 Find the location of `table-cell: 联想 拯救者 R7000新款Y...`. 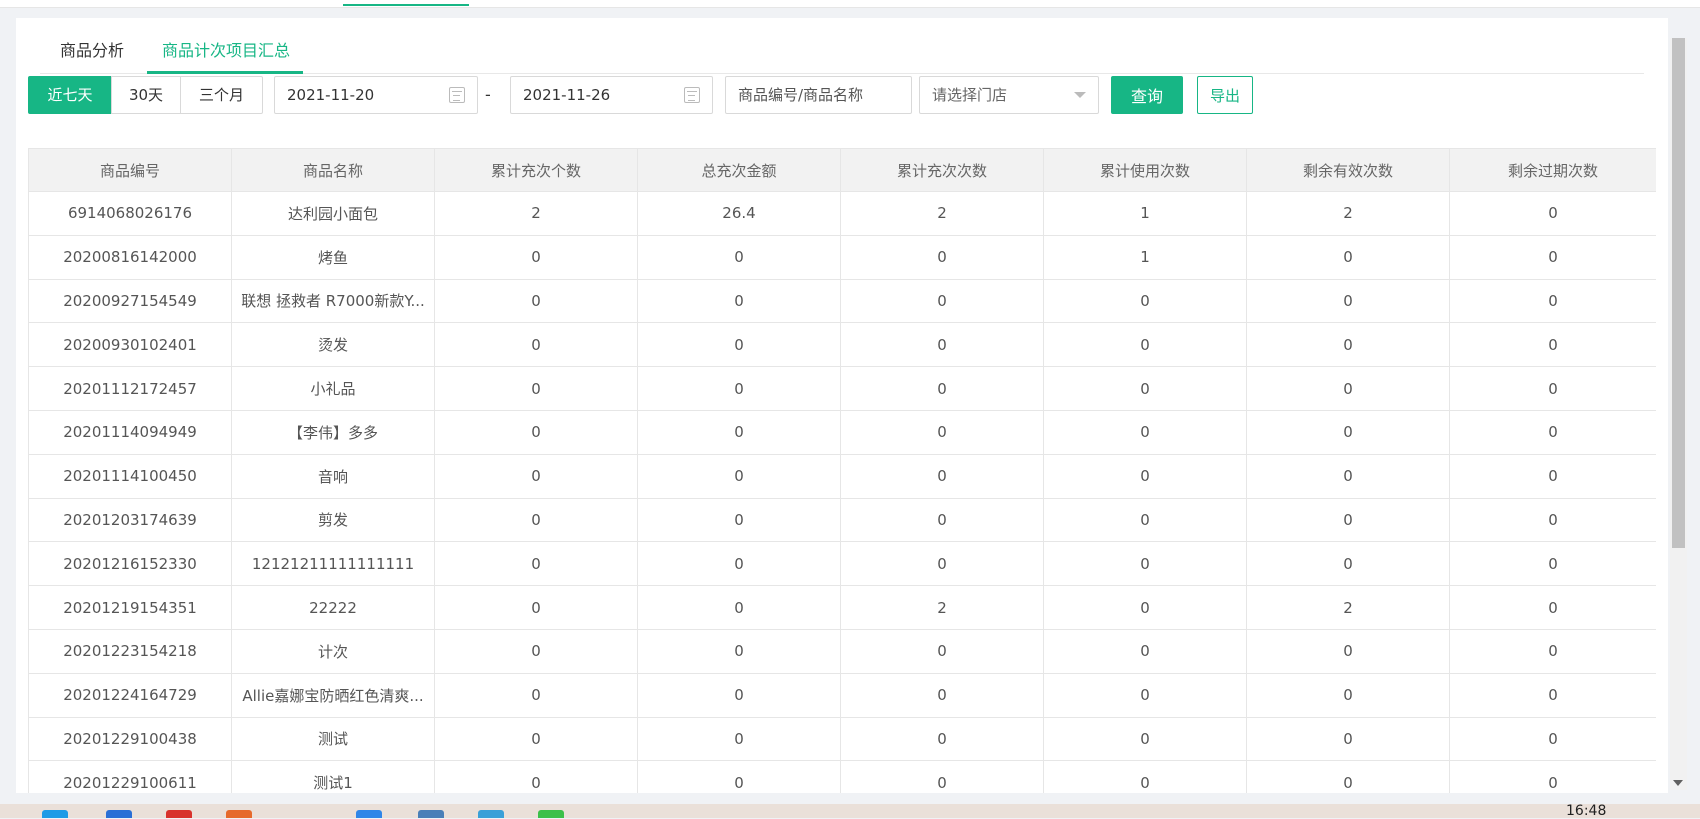

table-cell: 联想 拯救者 R7000新款Y... is located at coordinates (333, 301).